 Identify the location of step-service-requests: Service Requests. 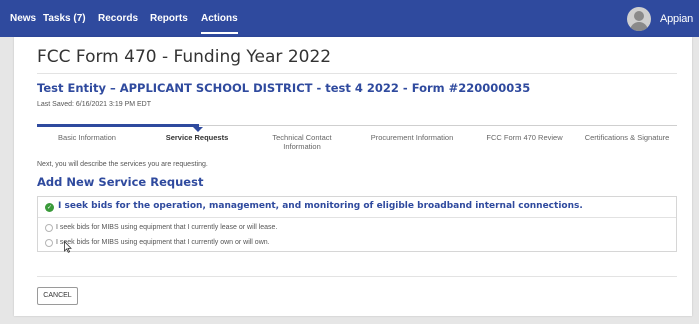
(197, 137).